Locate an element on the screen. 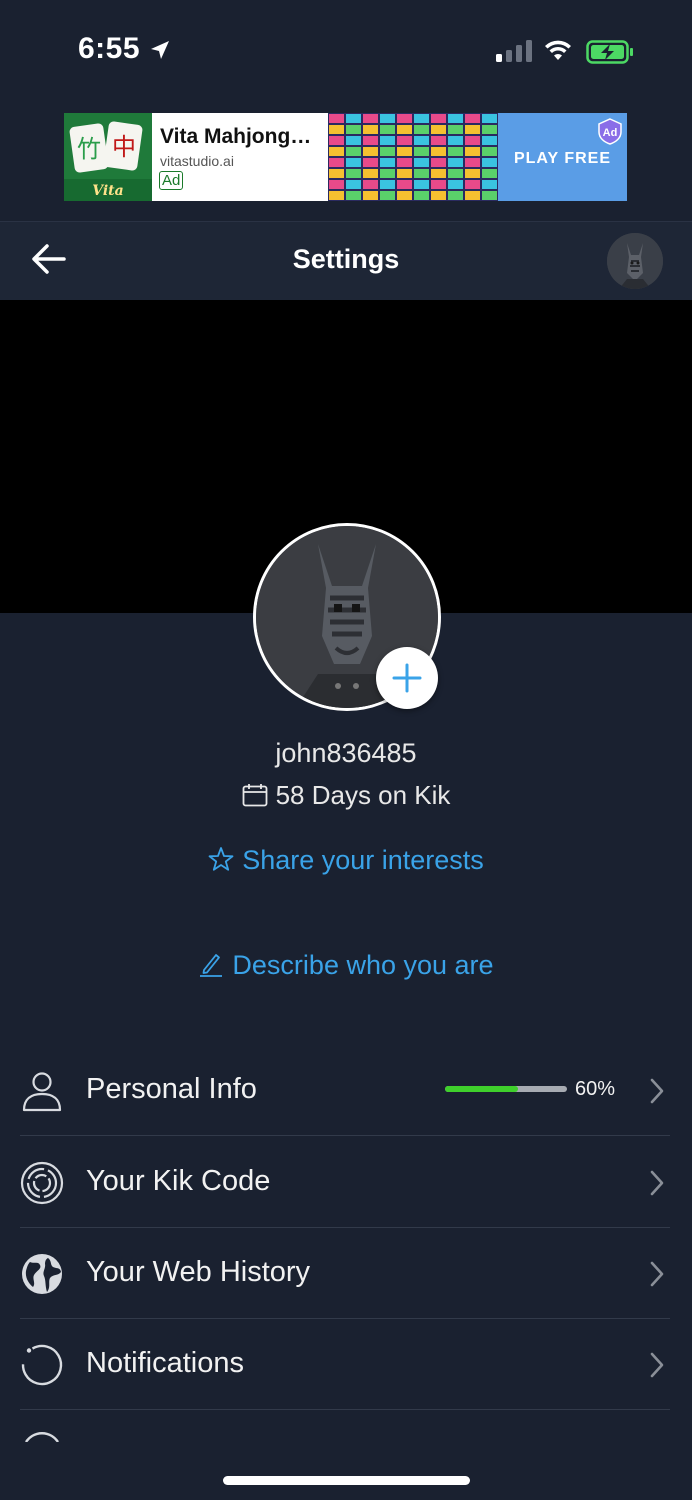 This screenshot has width=692, height=1500. header-bar: Settings is located at coordinates (346, 260).